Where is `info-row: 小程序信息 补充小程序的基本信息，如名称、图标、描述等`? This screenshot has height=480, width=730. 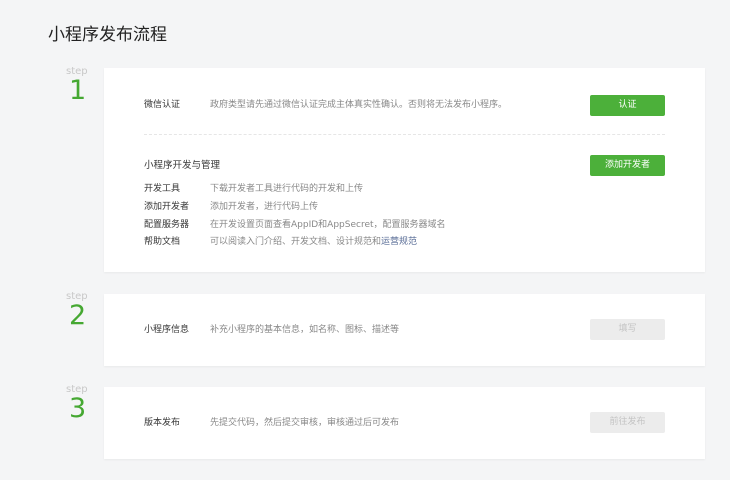 info-row: 小程序信息 补充小程序的基本信息，如名称、图标、描述等 is located at coordinates (271, 328).